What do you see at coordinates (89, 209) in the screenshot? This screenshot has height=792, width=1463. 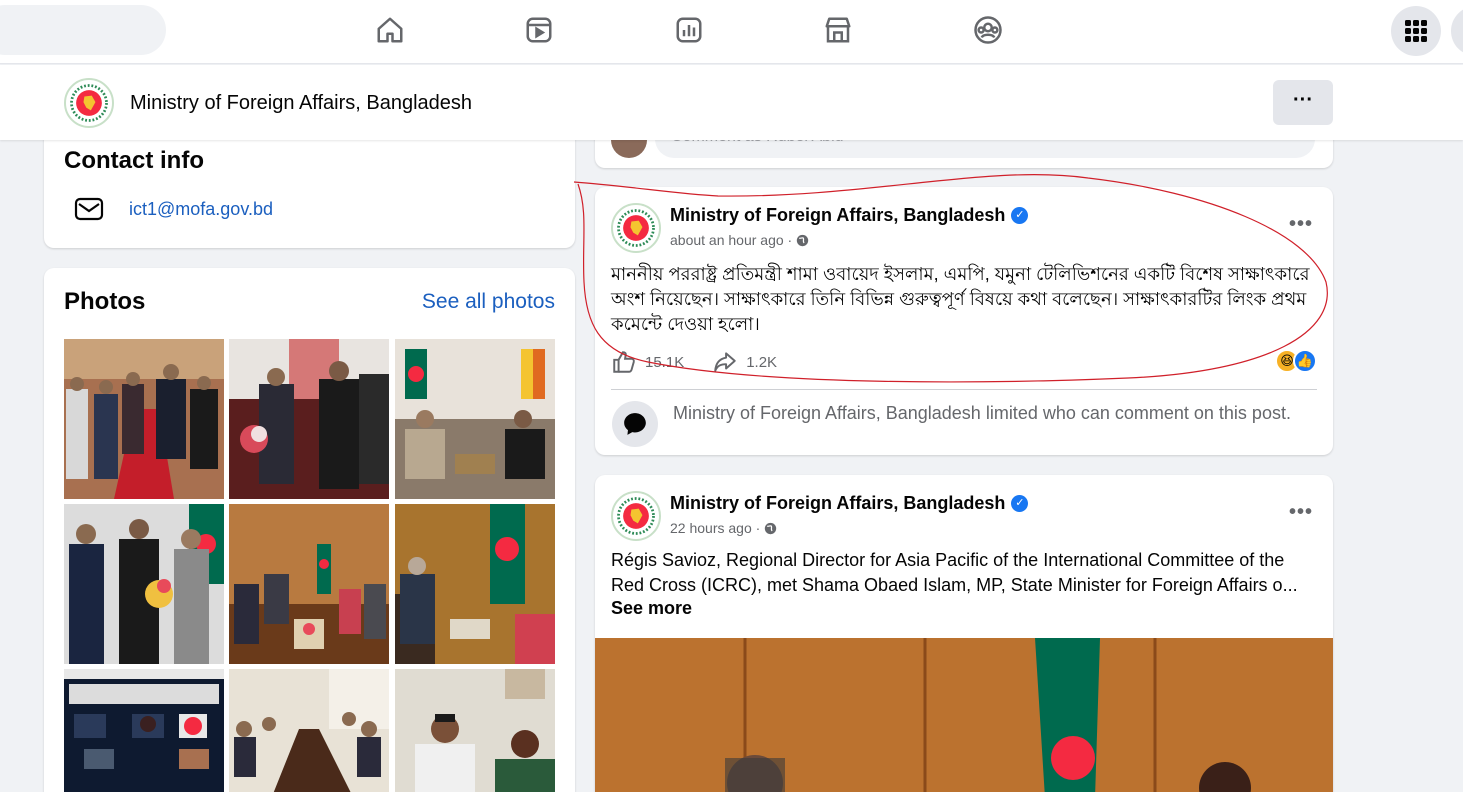 I see `mail-icon` at bounding box center [89, 209].